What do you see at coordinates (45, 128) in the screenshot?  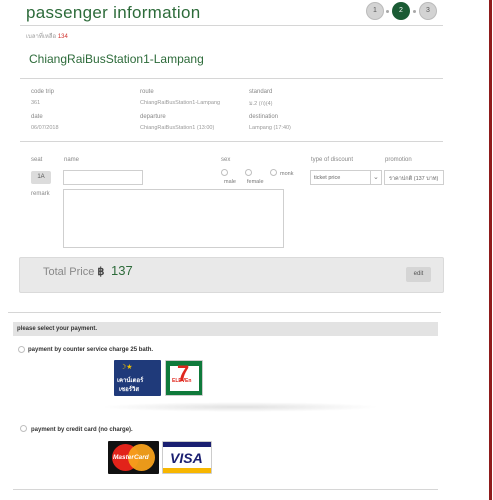 I see `date-value: 06/07/2018` at bounding box center [45, 128].